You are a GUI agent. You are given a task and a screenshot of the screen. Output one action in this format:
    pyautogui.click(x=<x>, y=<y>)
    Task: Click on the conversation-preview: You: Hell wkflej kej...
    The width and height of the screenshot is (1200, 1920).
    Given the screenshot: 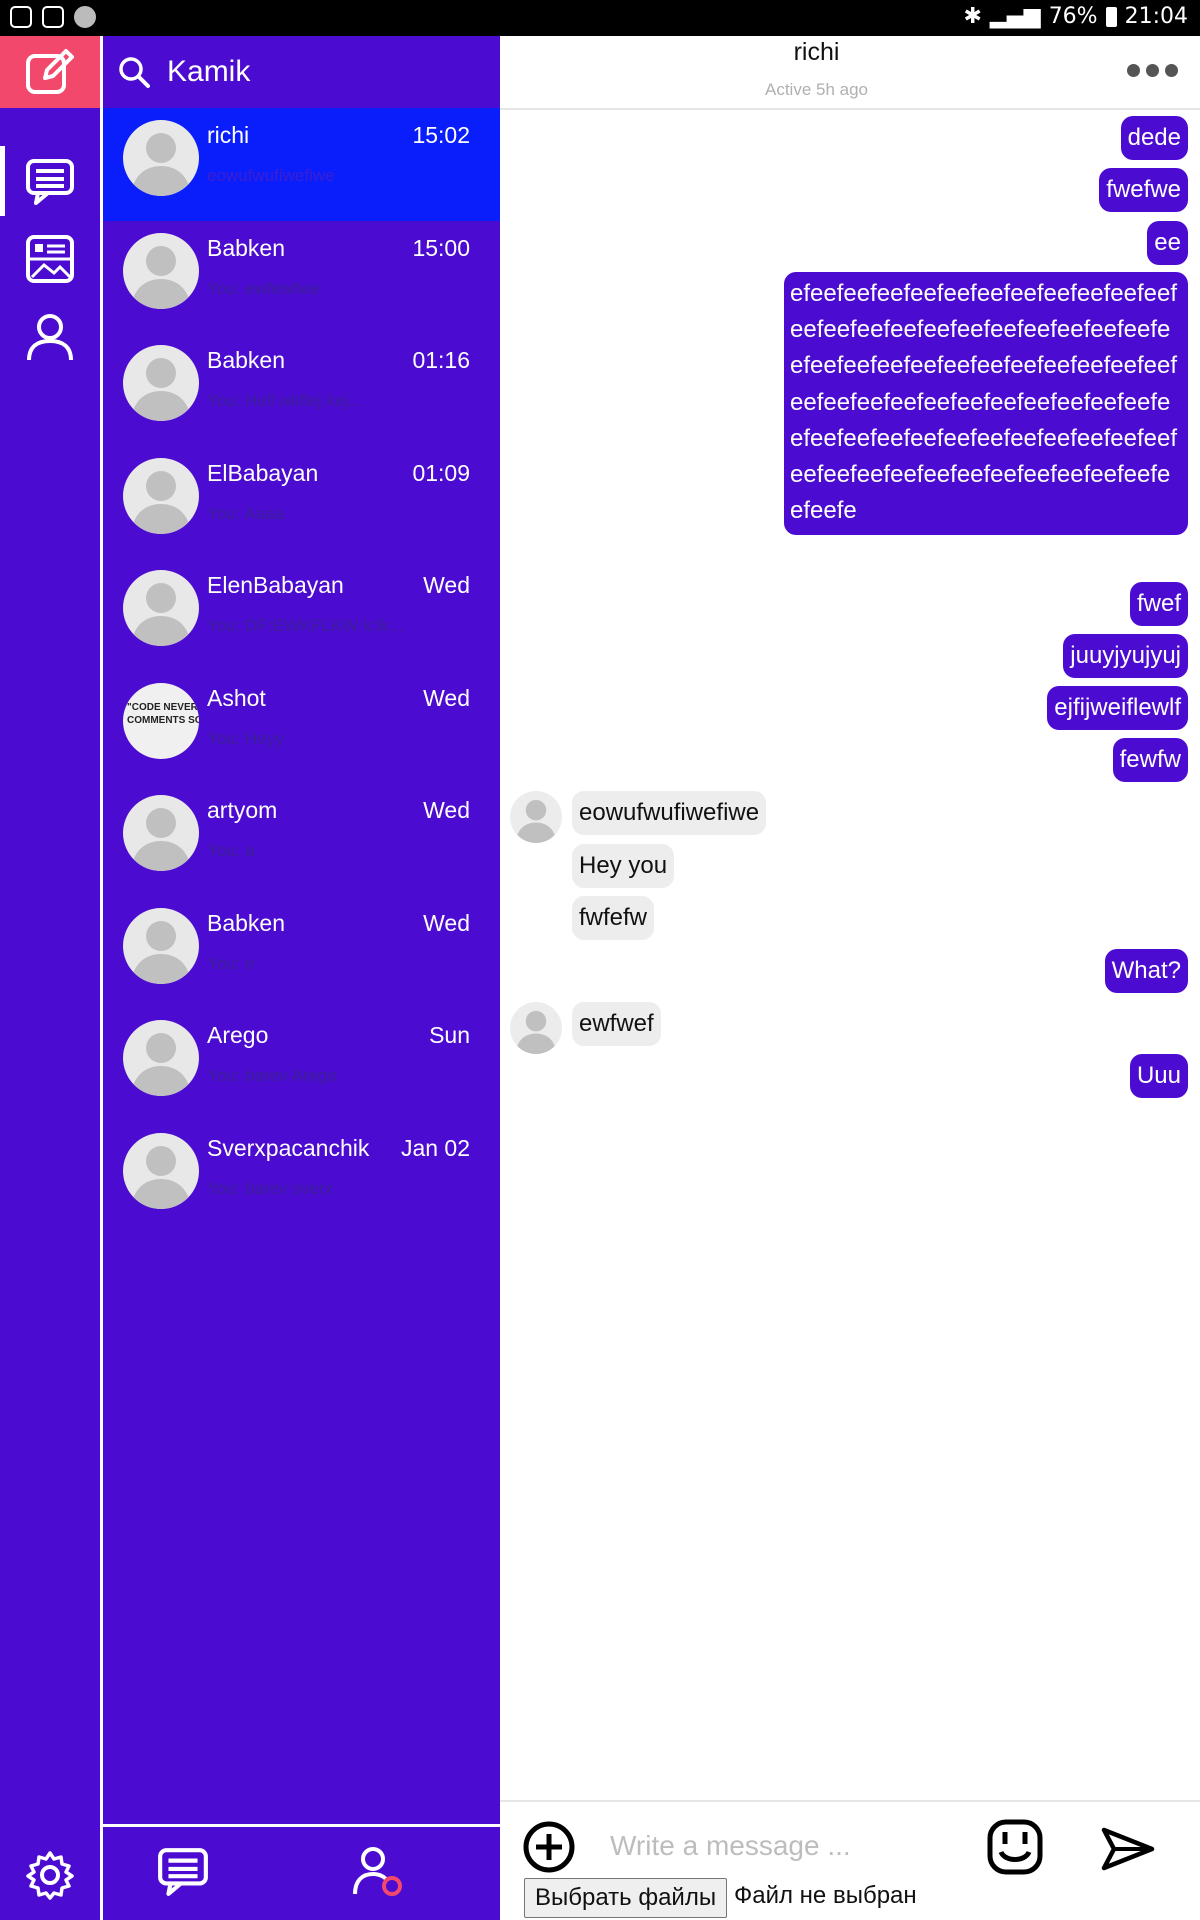 What is the action you would take?
    pyautogui.click(x=285, y=400)
    